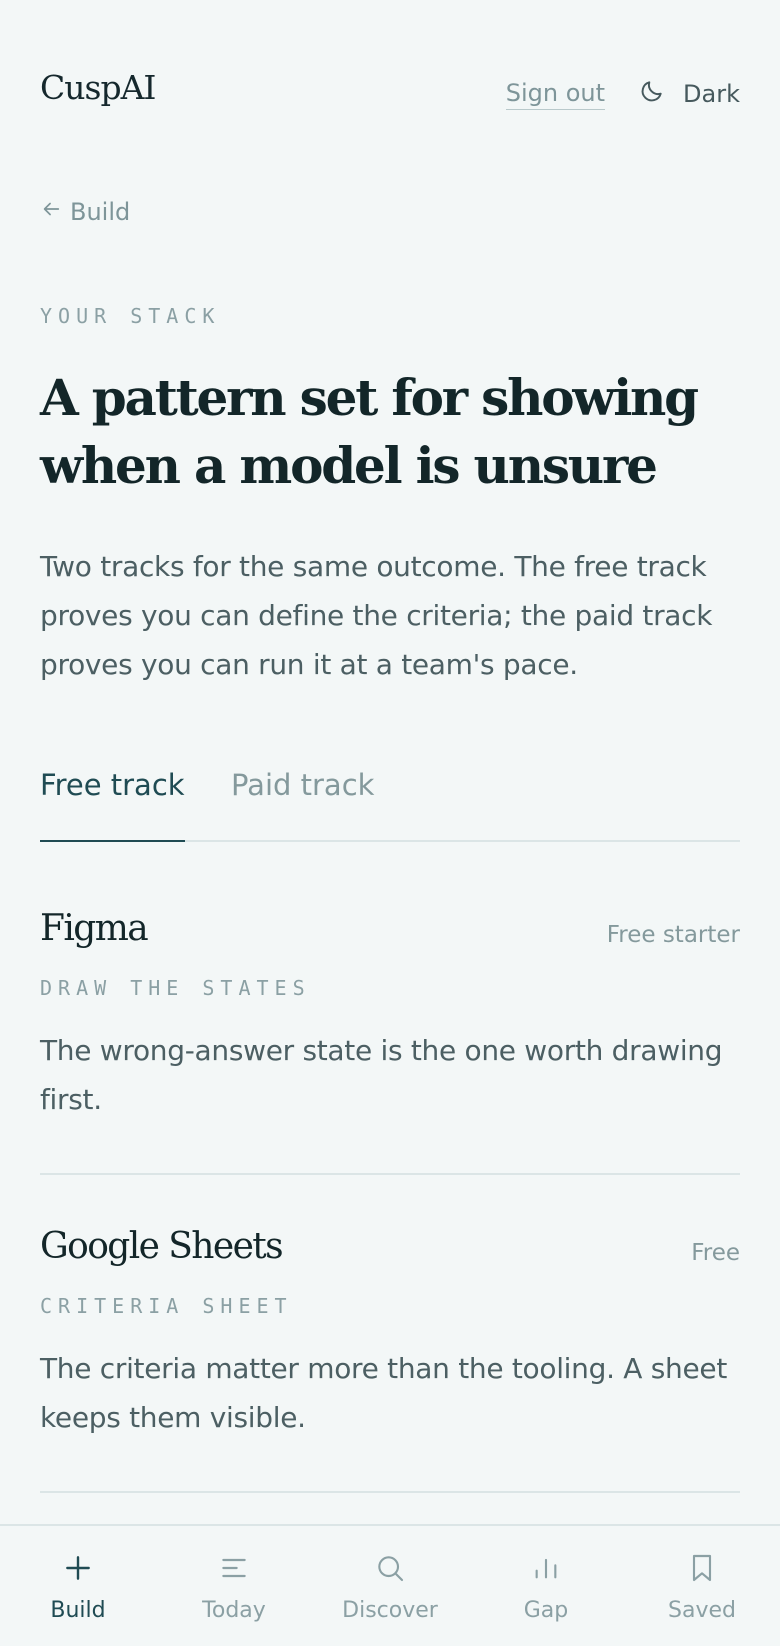  What do you see at coordinates (162, 1246) in the screenshot?
I see `tool-name: Google Sheets` at bounding box center [162, 1246].